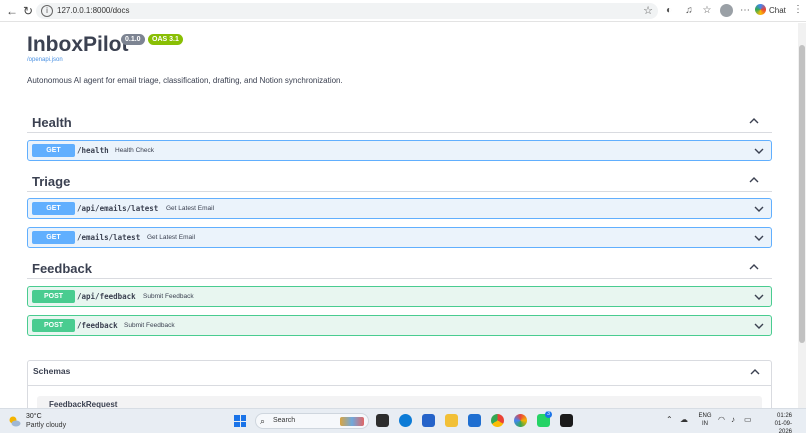 The width and height of the screenshot is (806, 433). What do you see at coordinates (548, 414) in the screenshot?
I see `notification-badge: 3` at bounding box center [548, 414].